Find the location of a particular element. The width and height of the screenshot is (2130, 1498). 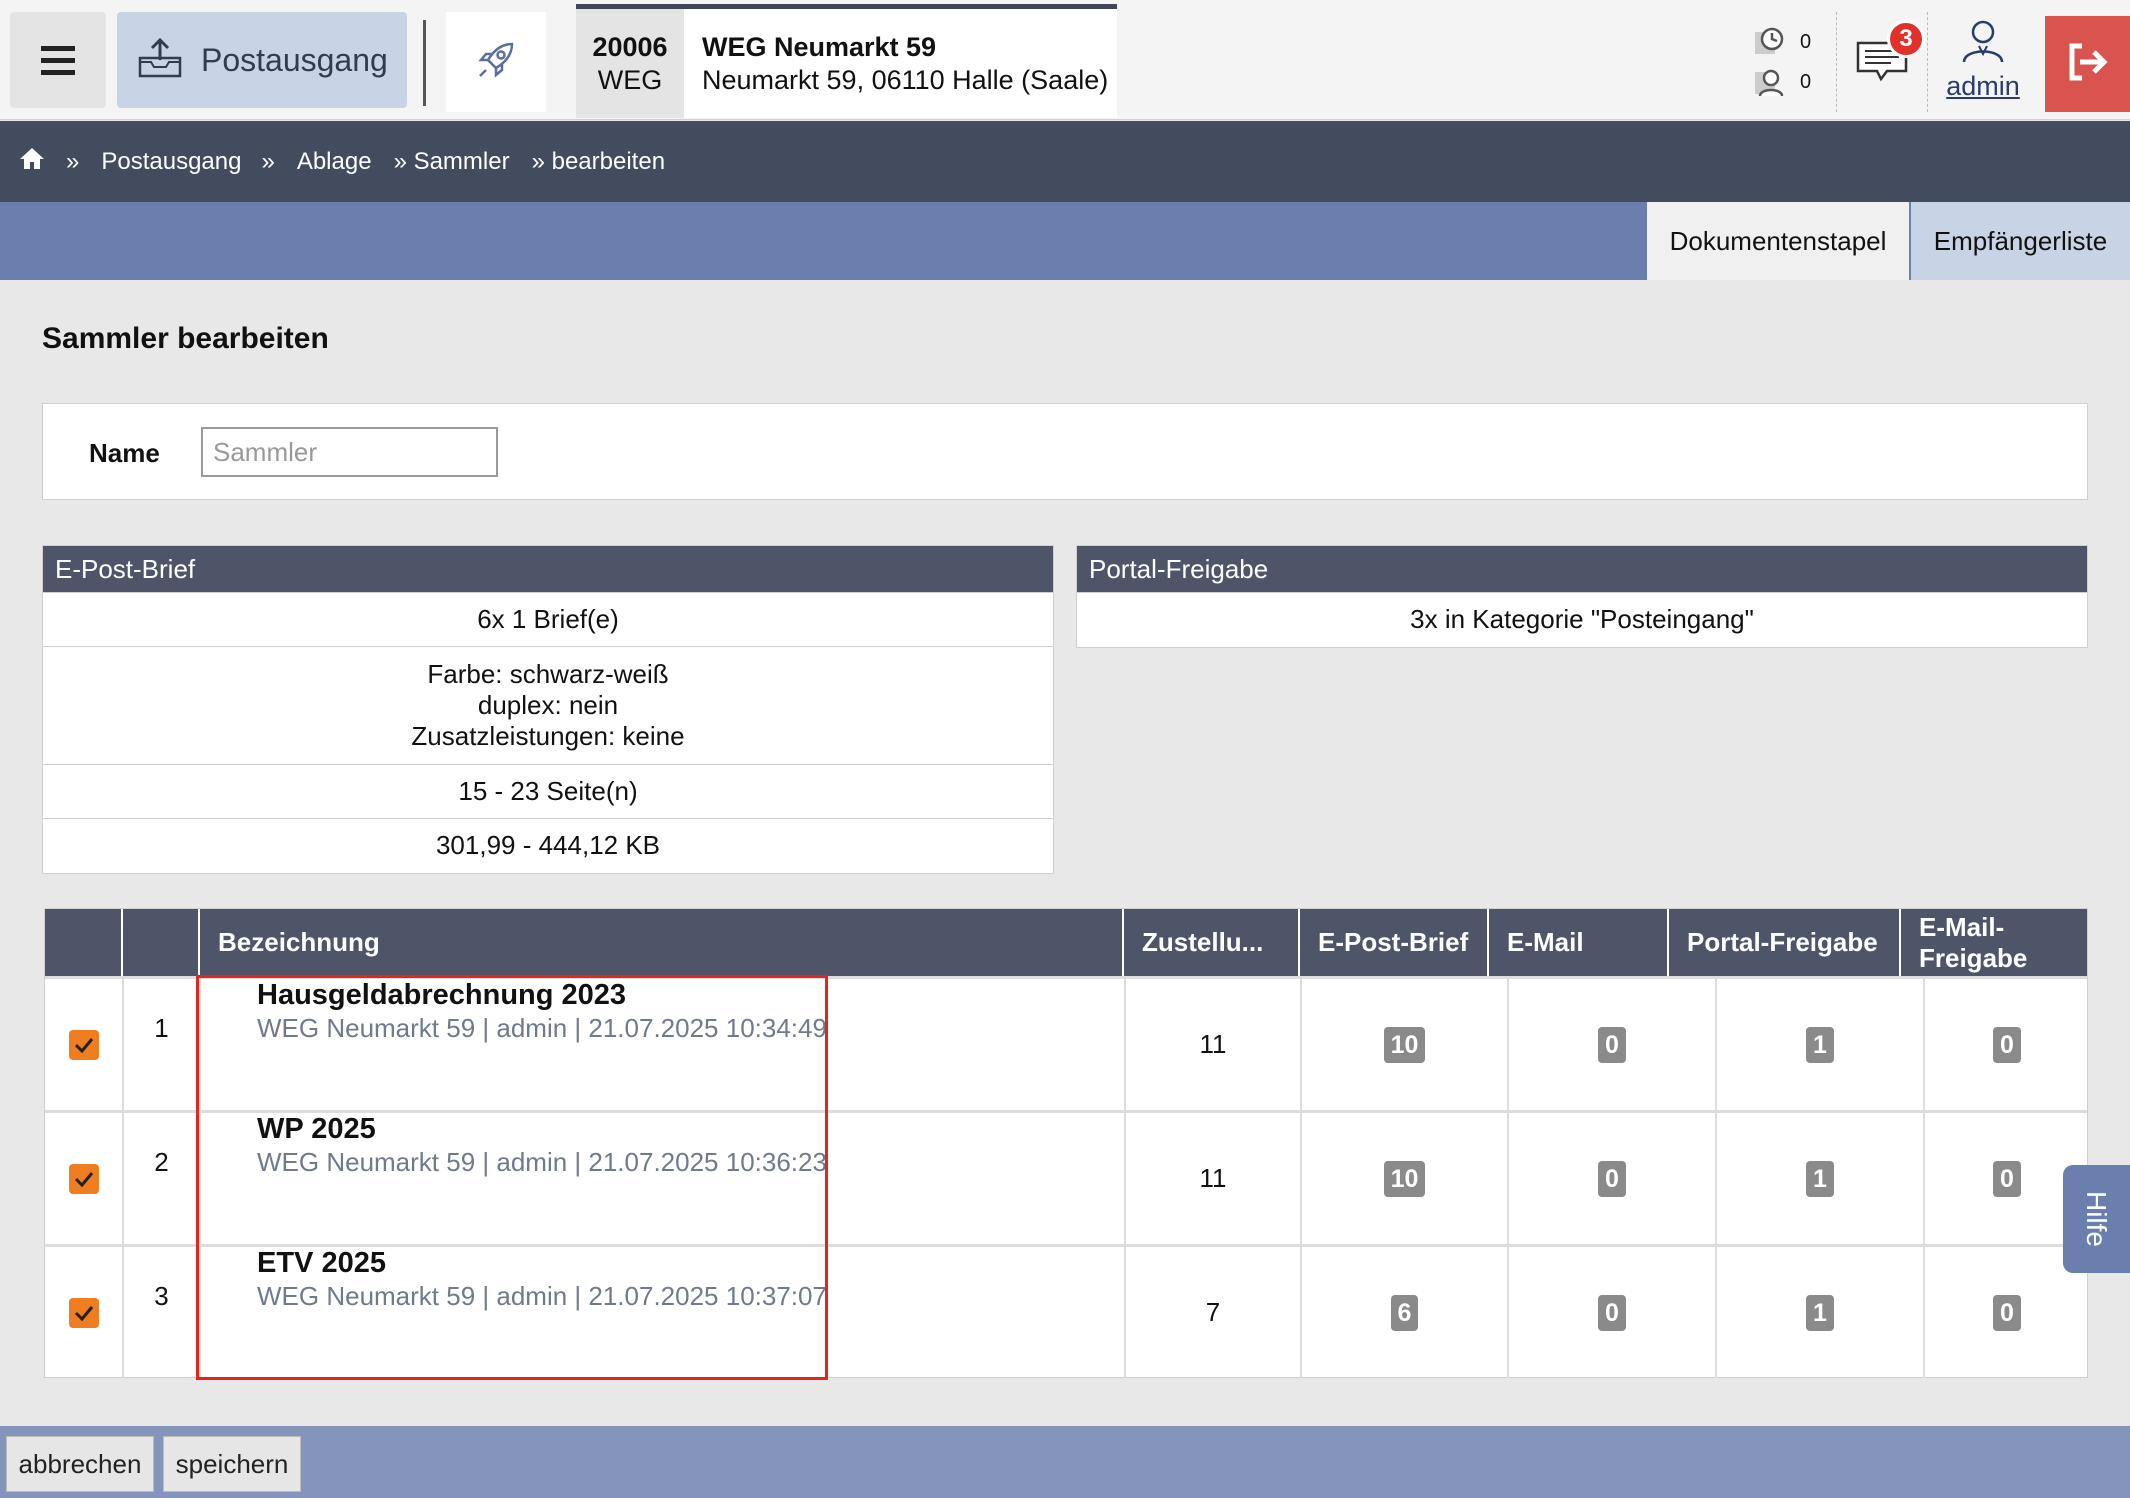

property-id-box: 20006 WEG is located at coordinates (630, 61).